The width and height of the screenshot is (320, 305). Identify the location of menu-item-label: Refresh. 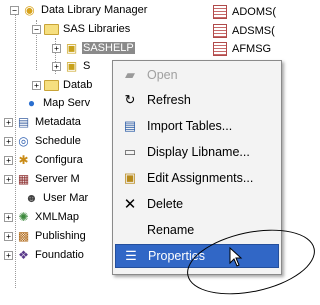
(169, 100).